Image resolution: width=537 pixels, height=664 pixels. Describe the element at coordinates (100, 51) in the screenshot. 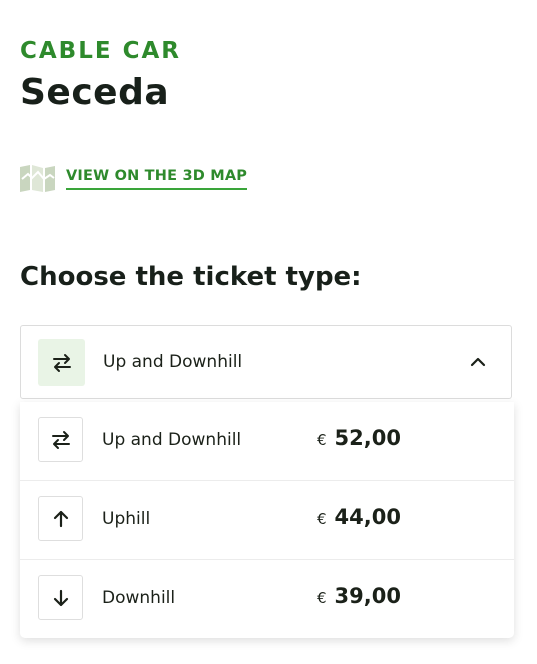

I see `category-label: CABLE CAR` at that location.